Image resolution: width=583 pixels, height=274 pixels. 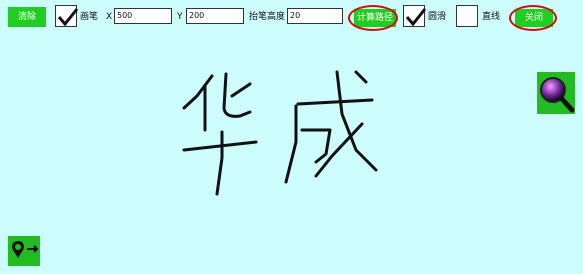 I want to click on lift-height-label: 抬笔高度, so click(x=267, y=17).